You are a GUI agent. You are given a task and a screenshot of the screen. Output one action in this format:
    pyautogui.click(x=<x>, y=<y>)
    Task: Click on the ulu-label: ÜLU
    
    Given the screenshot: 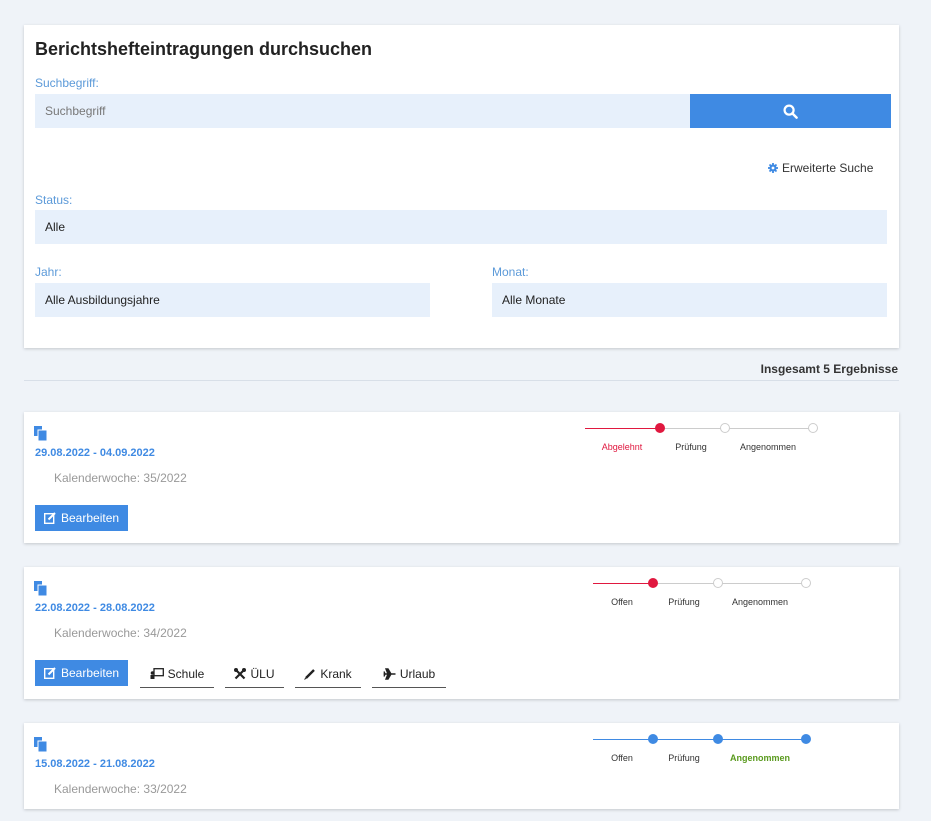 What is the action you would take?
    pyautogui.click(x=262, y=673)
    